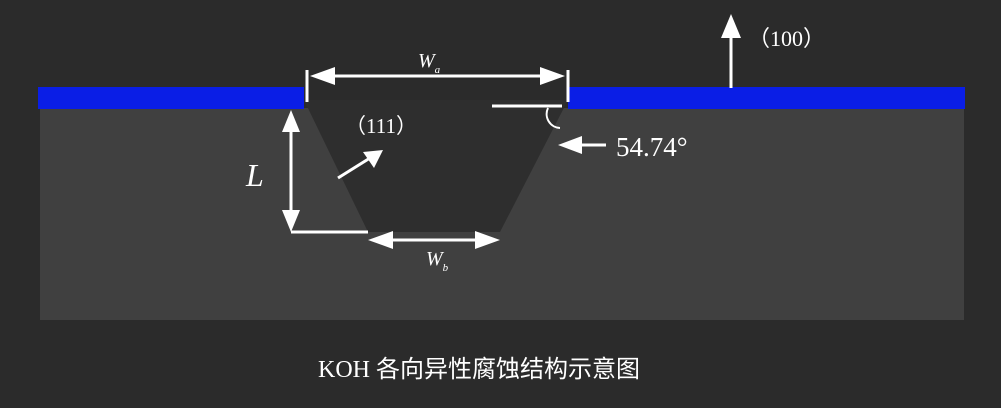  I want to click on wa-subscript: a, so click(438, 70).